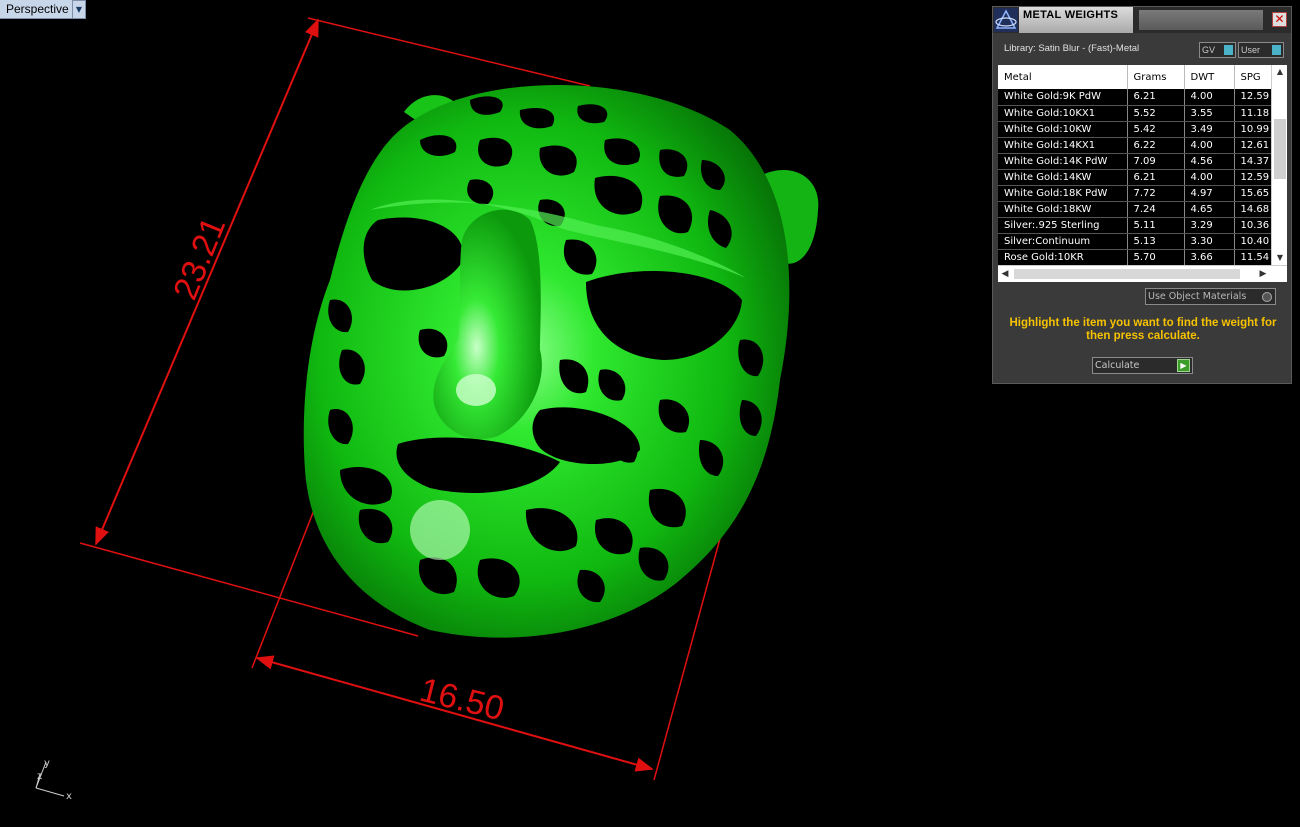 This screenshot has width=1300, height=827. I want to click on cell-dwt: 3.55, so click(1209, 113).